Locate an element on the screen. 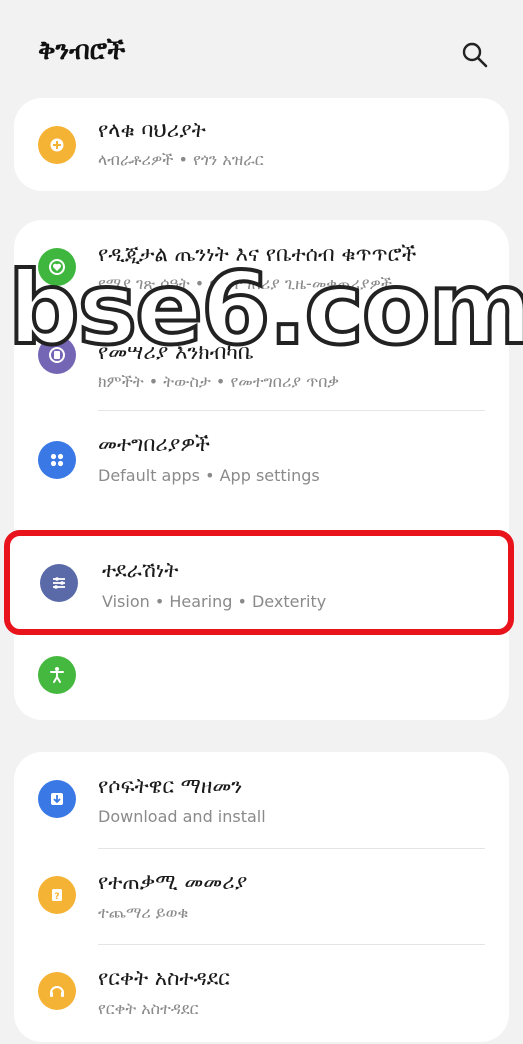 This screenshot has width=523, height=1044. item-subtitle: የርቀት አስተዳደር is located at coordinates (148, 1008).